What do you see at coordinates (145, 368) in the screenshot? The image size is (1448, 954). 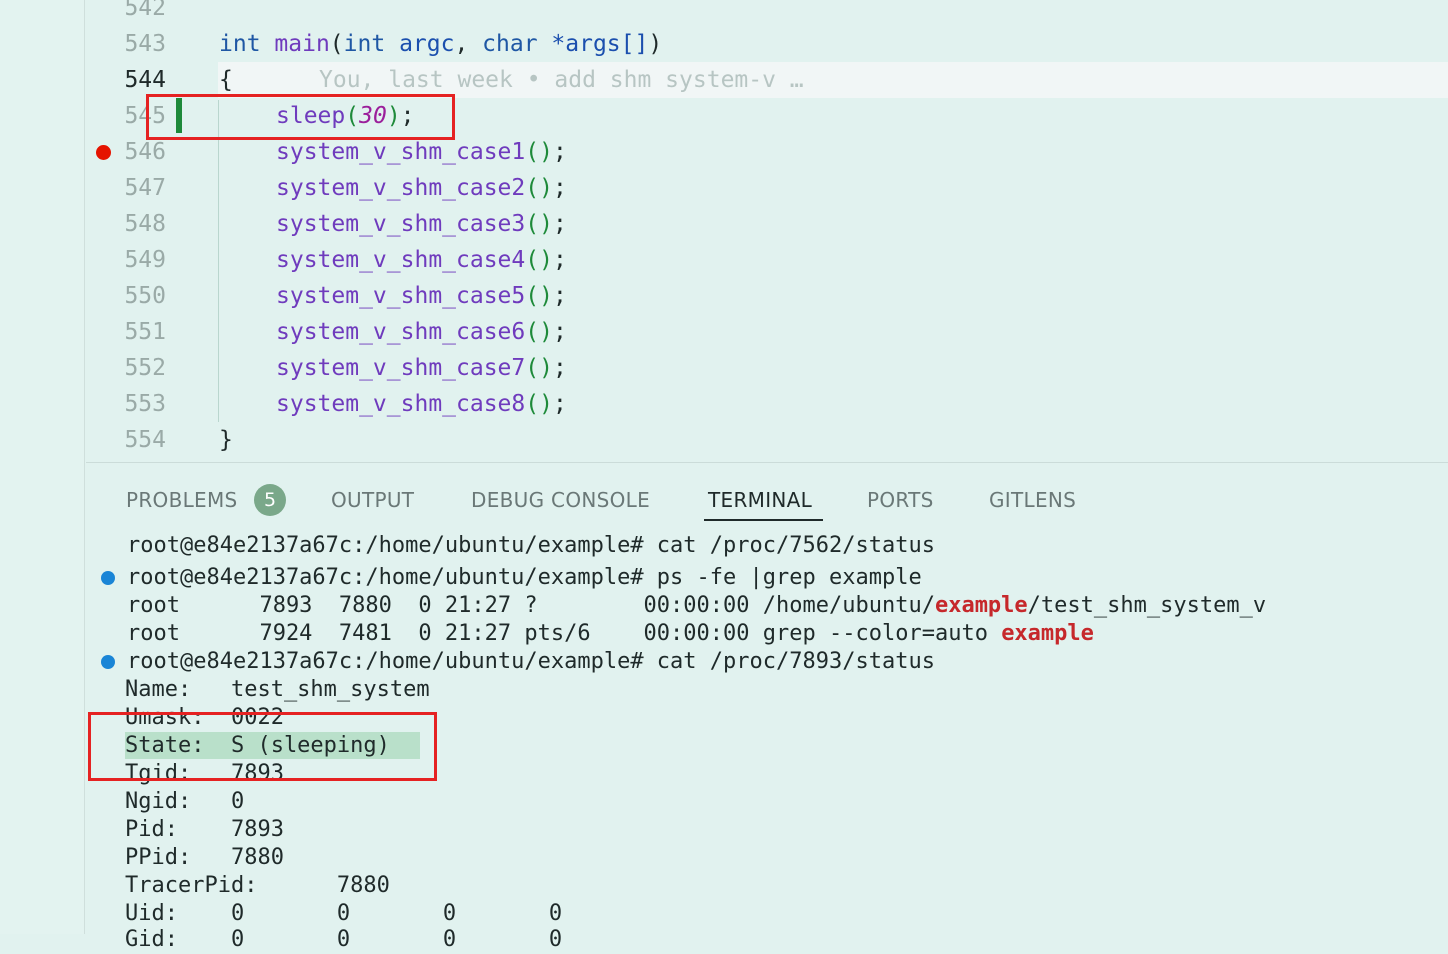 I see `line-number: 552` at bounding box center [145, 368].